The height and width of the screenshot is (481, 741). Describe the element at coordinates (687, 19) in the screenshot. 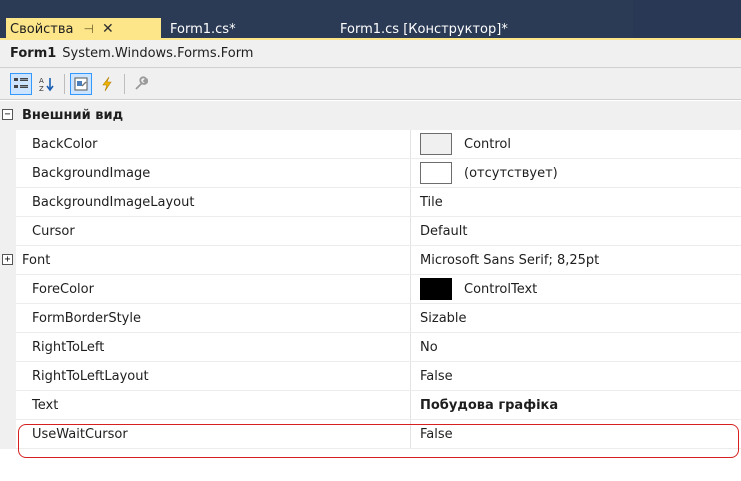

I see `tabstrip-empty-area` at that location.